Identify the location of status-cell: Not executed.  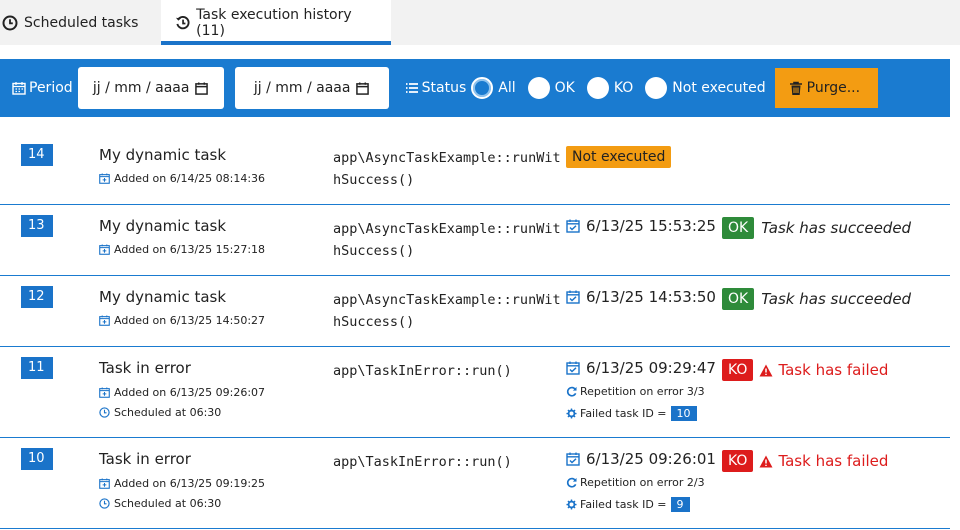
(619, 157).